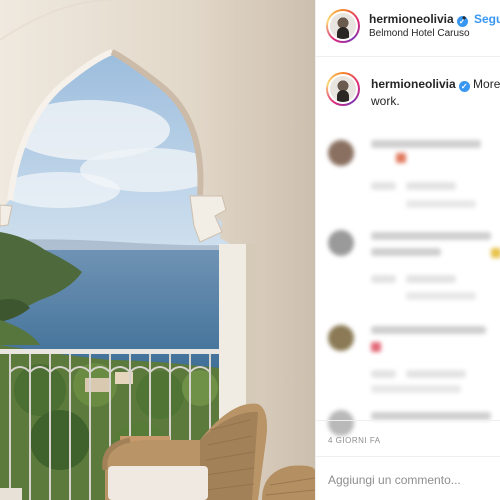  What do you see at coordinates (385, 101) in the screenshot?
I see `caption-line-2: work.` at bounding box center [385, 101].